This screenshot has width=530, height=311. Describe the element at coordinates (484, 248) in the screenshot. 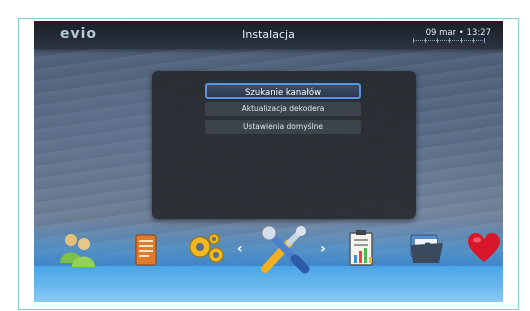

I see `heart-icon` at that location.